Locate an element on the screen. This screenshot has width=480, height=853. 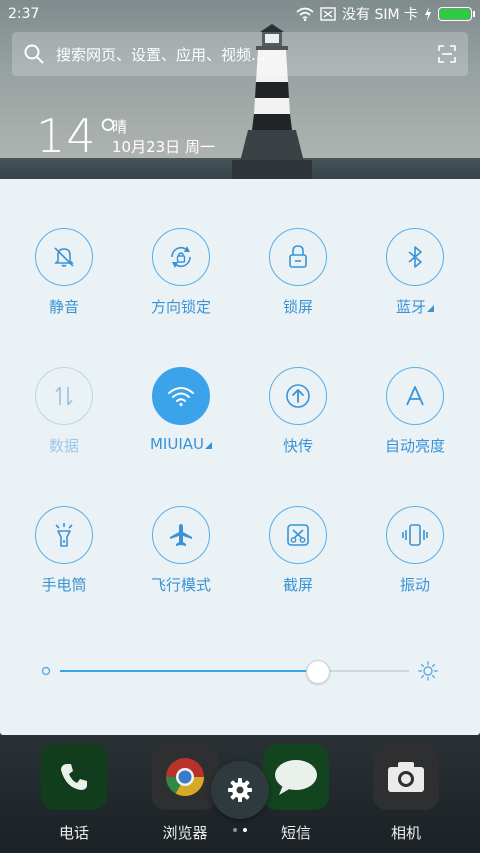
scan-icon is located at coordinates (447, 54).